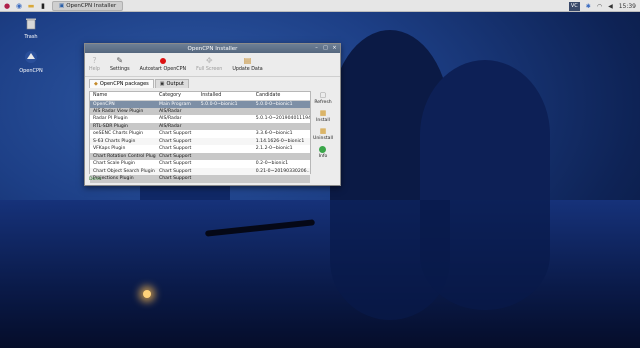  What do you see at coordinates (323, 156) in the screenshot?
I see `side-label: Info` at bounding box center [323, 156].